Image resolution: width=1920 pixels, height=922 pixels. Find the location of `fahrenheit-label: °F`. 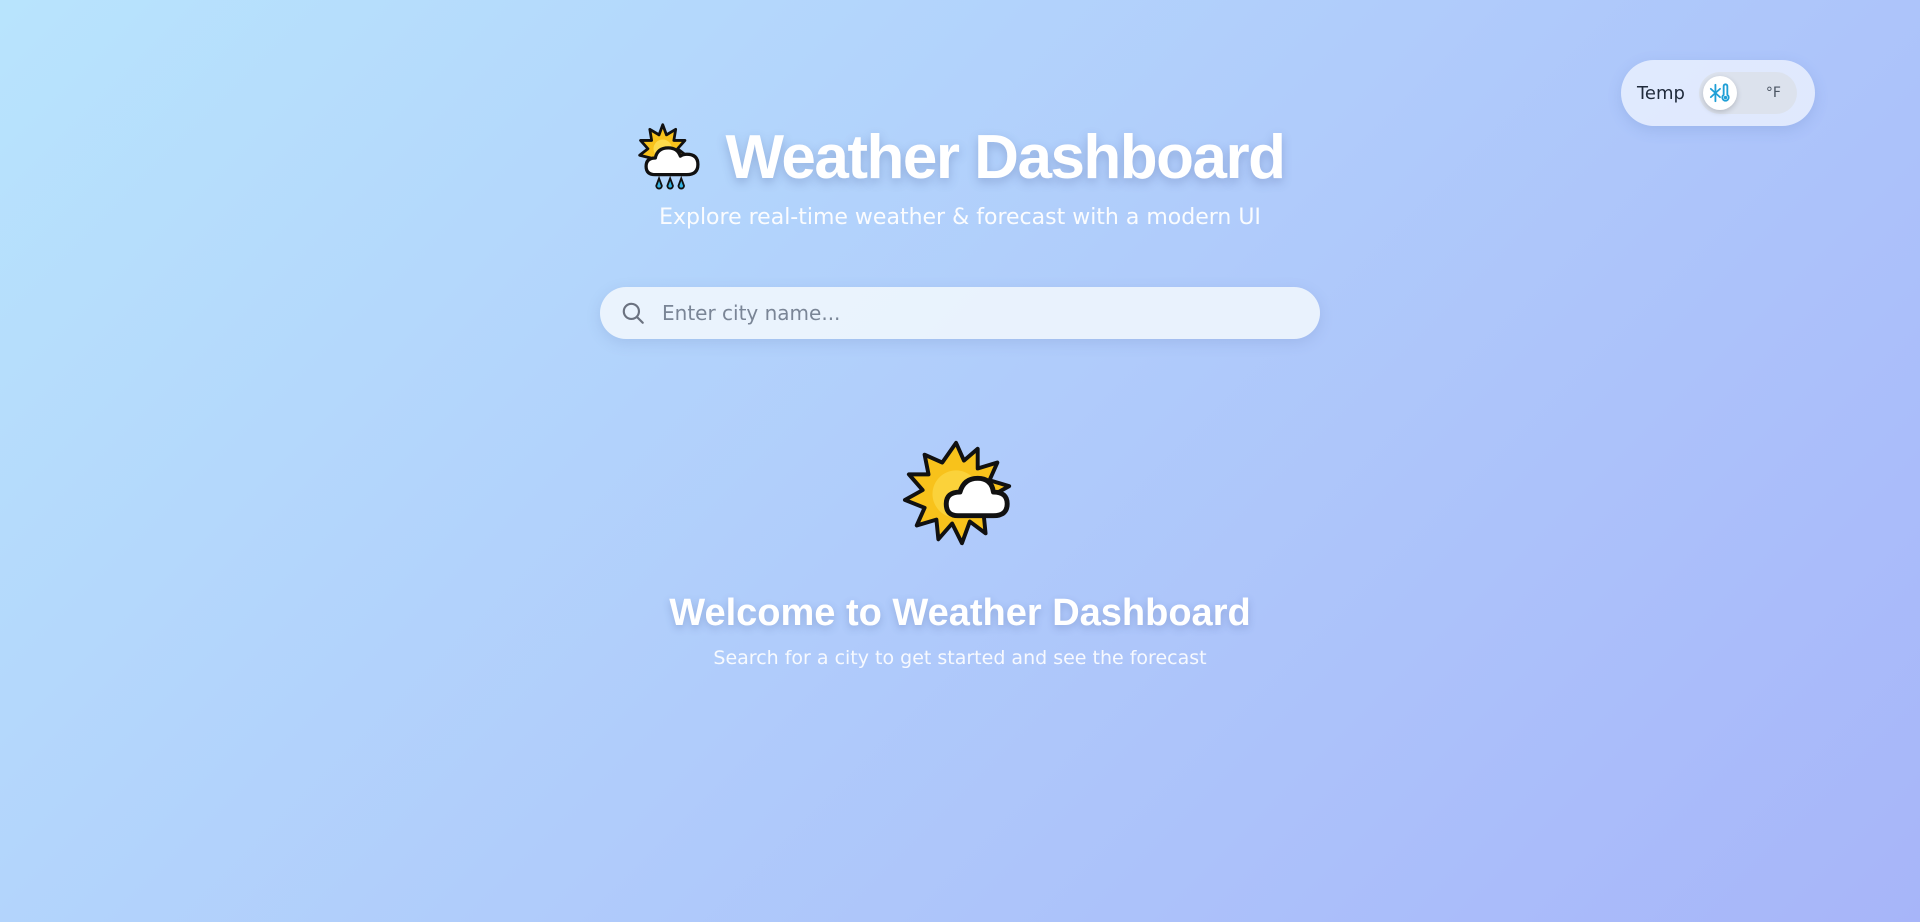

fahrenheit-label: °F is located at coordinates (1773, 93).